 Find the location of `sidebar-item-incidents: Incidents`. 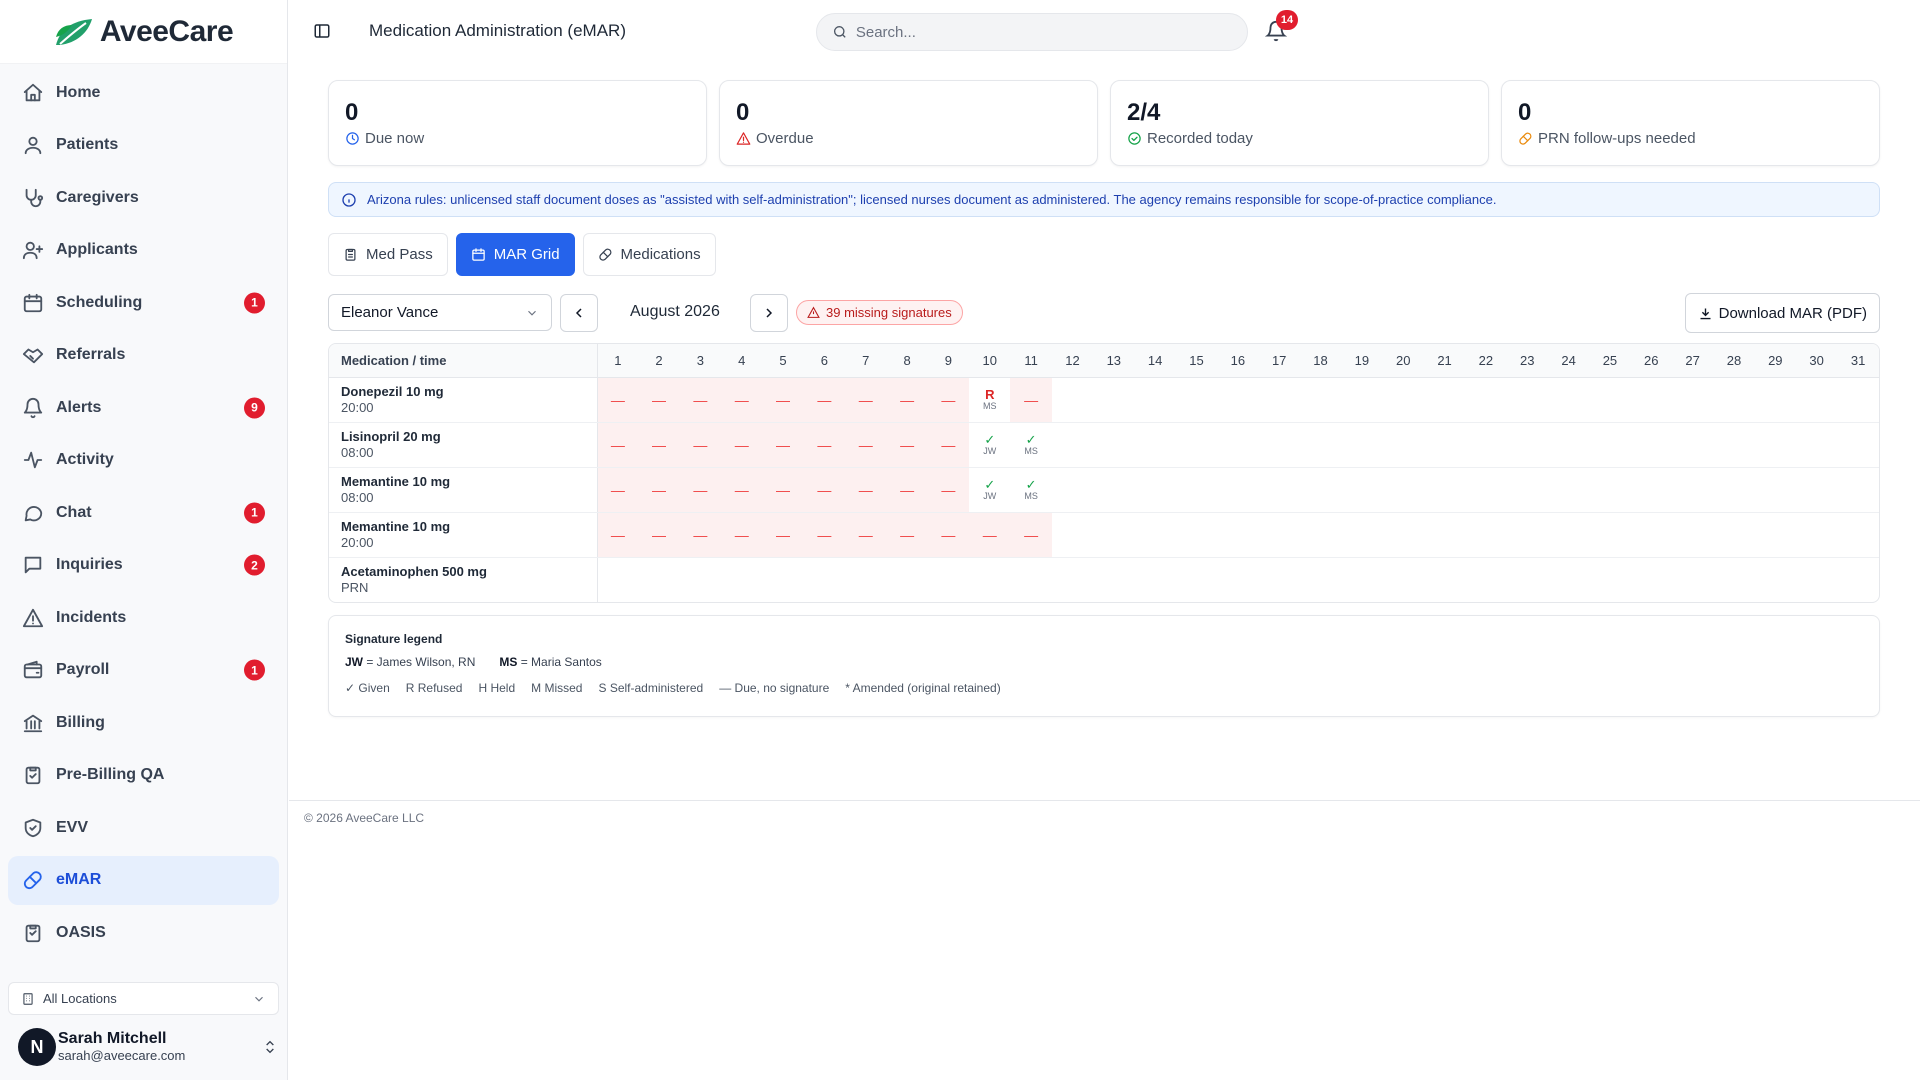

sidebar-item-incidents: Incidents is located at coordinates (143, 617).